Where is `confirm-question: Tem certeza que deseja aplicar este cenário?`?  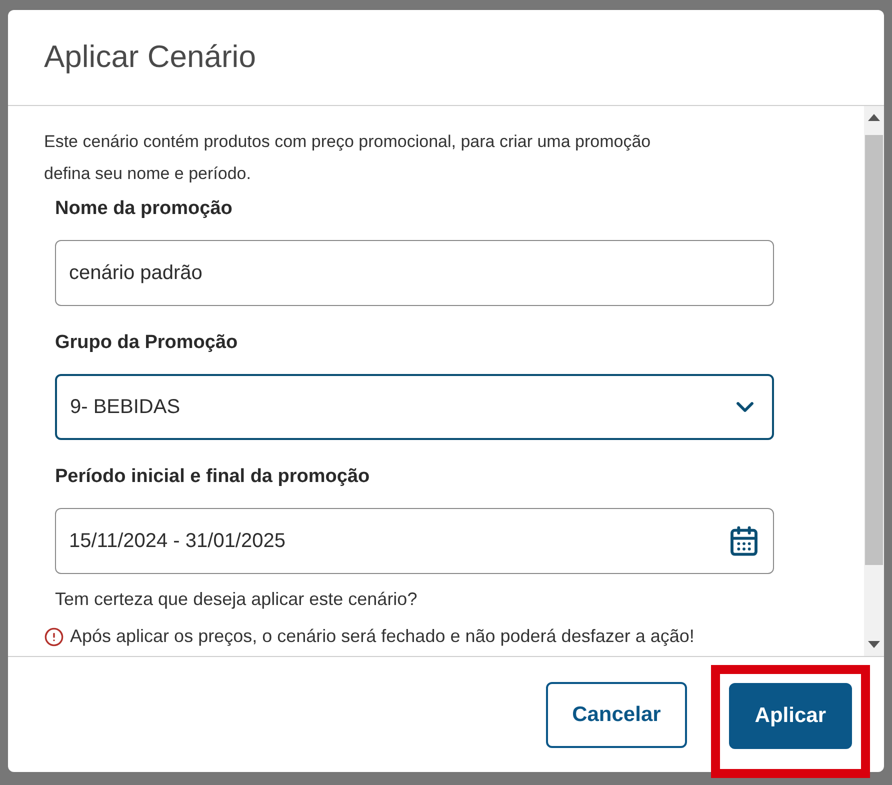
confirm-question: Tem certeza que deseja aplicar este cenário? is located at coordinates (236, 599).